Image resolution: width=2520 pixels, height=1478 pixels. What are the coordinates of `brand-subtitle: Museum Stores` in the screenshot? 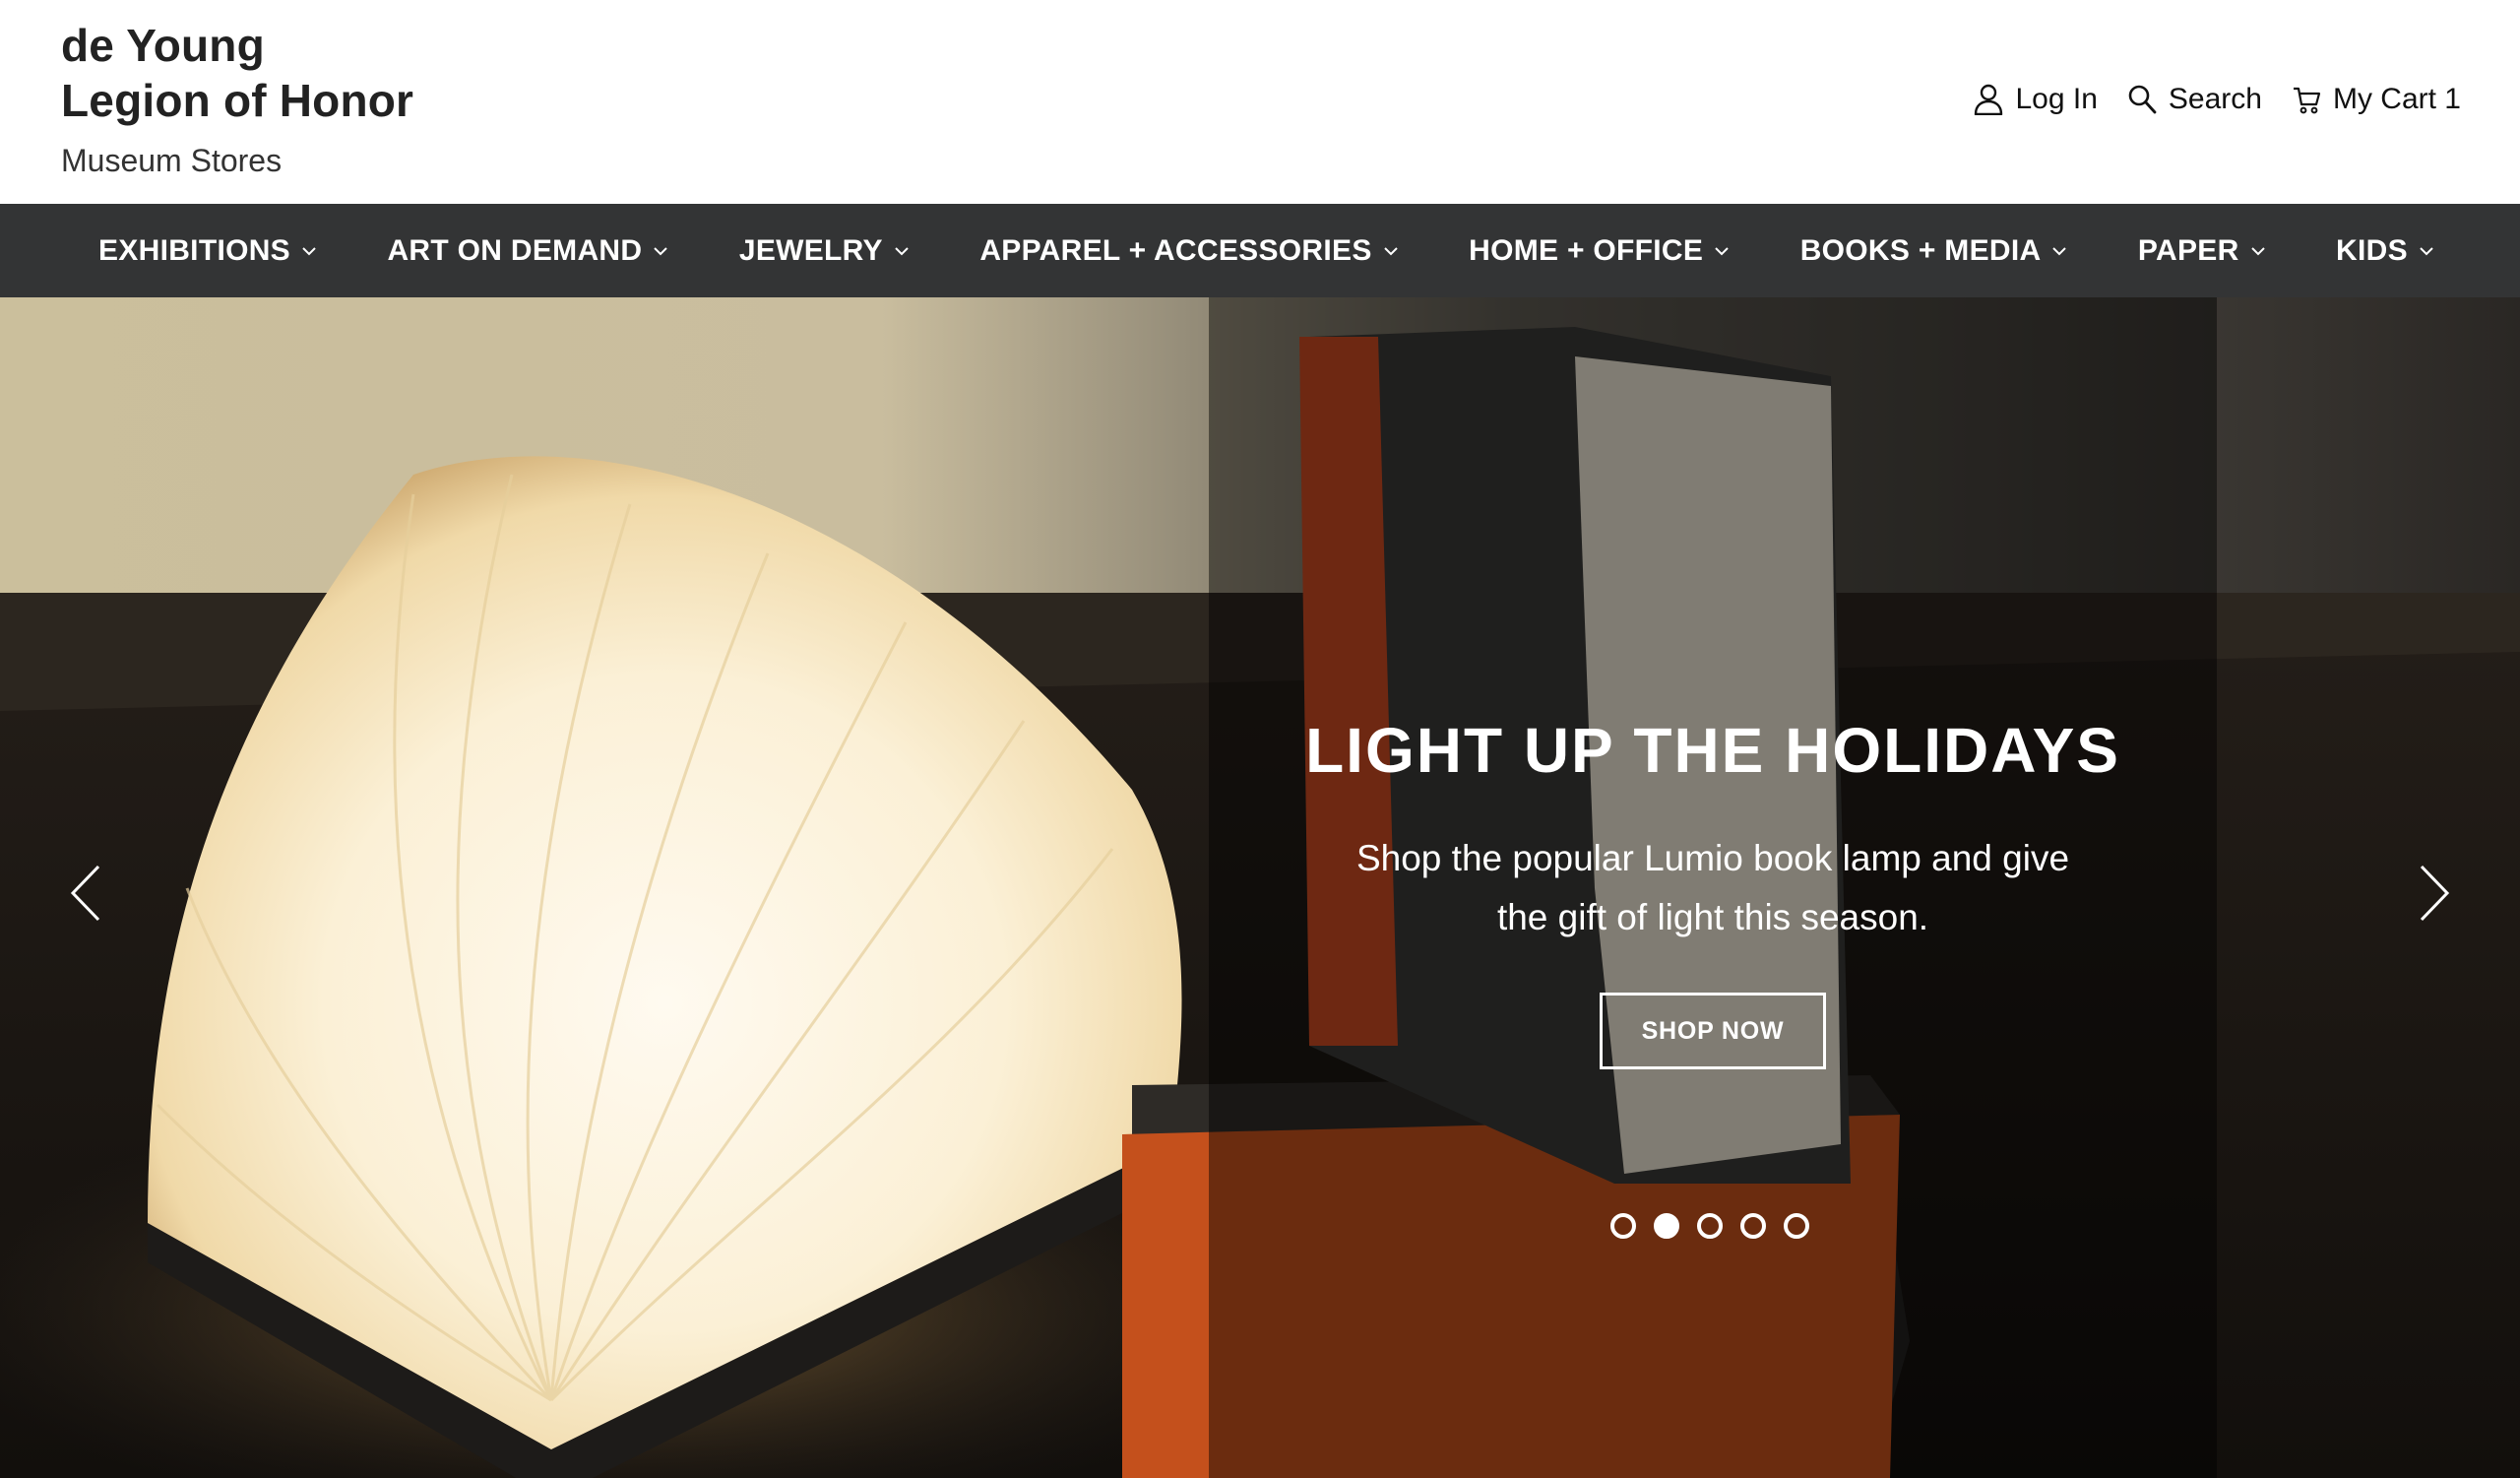 It's located at (172, 160).